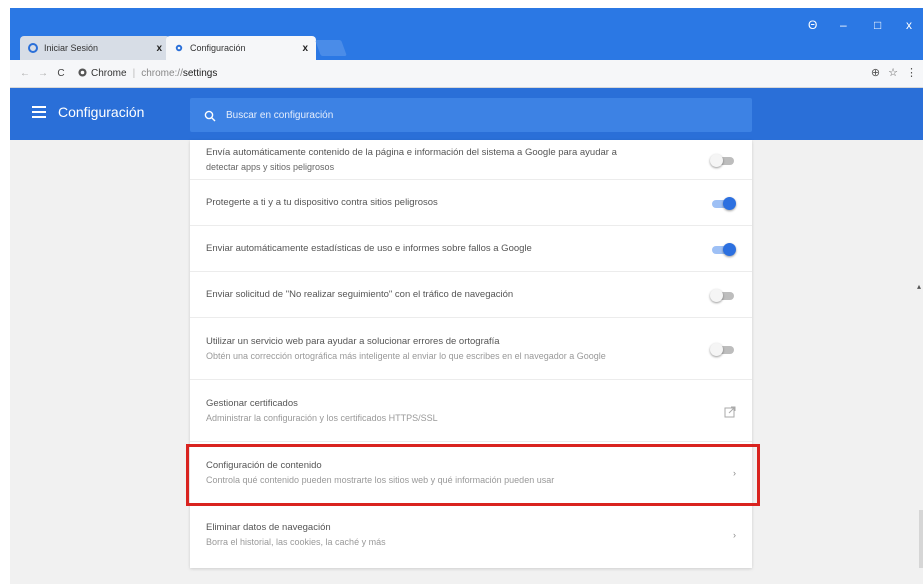 The height and width of the screenshot is (584, 923). I want to click on scrollbar-thumb, so click(921, 539).